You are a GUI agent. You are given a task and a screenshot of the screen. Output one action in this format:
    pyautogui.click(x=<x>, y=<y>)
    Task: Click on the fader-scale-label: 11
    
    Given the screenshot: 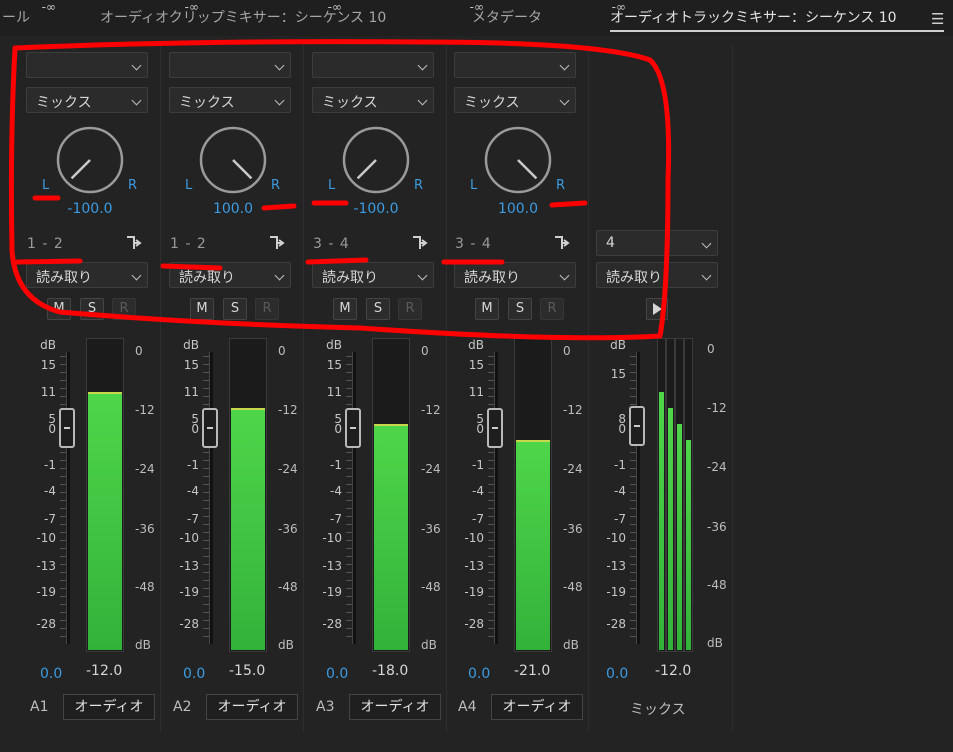 What is the action you would take?
    pyautogui.click(x=191, y=392)
    